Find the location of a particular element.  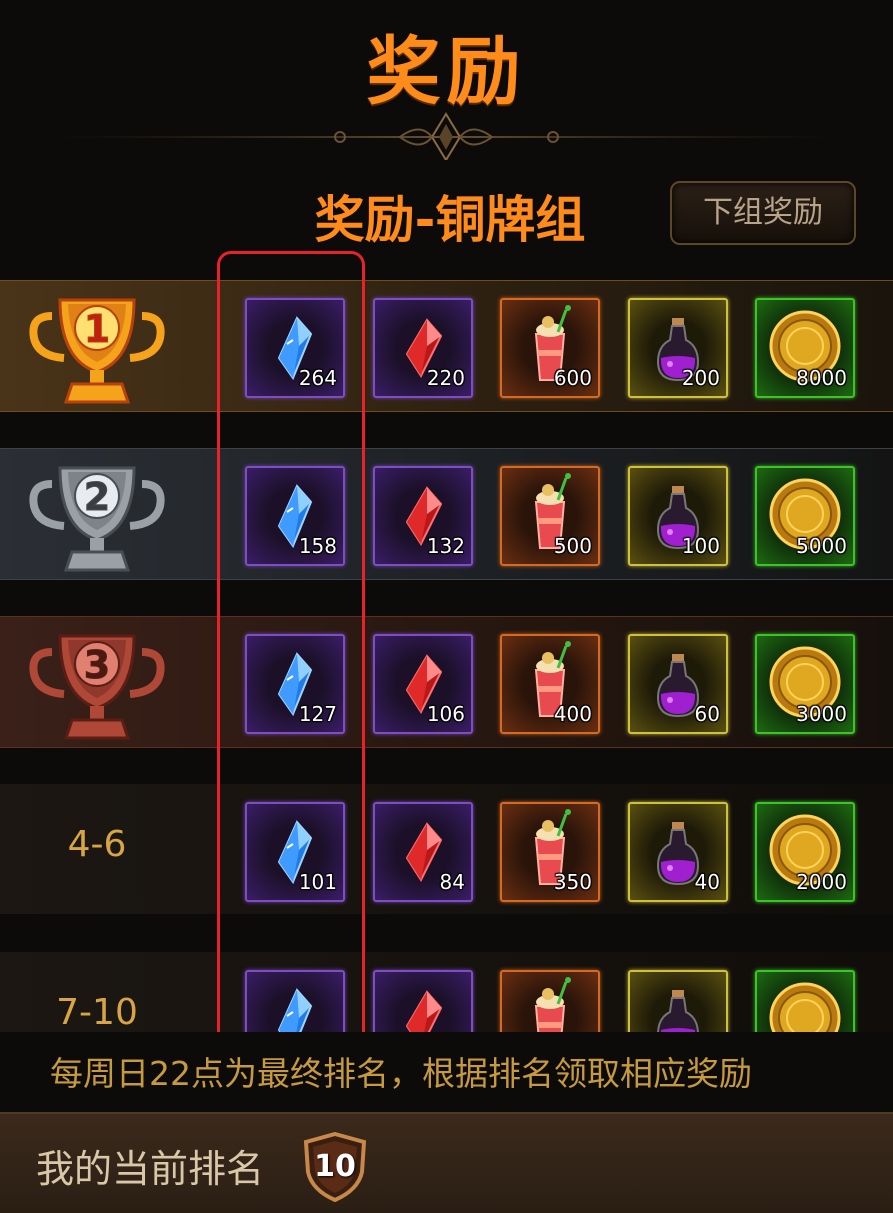

my-rank-value: 10 is located at coordinates (335, 1166).